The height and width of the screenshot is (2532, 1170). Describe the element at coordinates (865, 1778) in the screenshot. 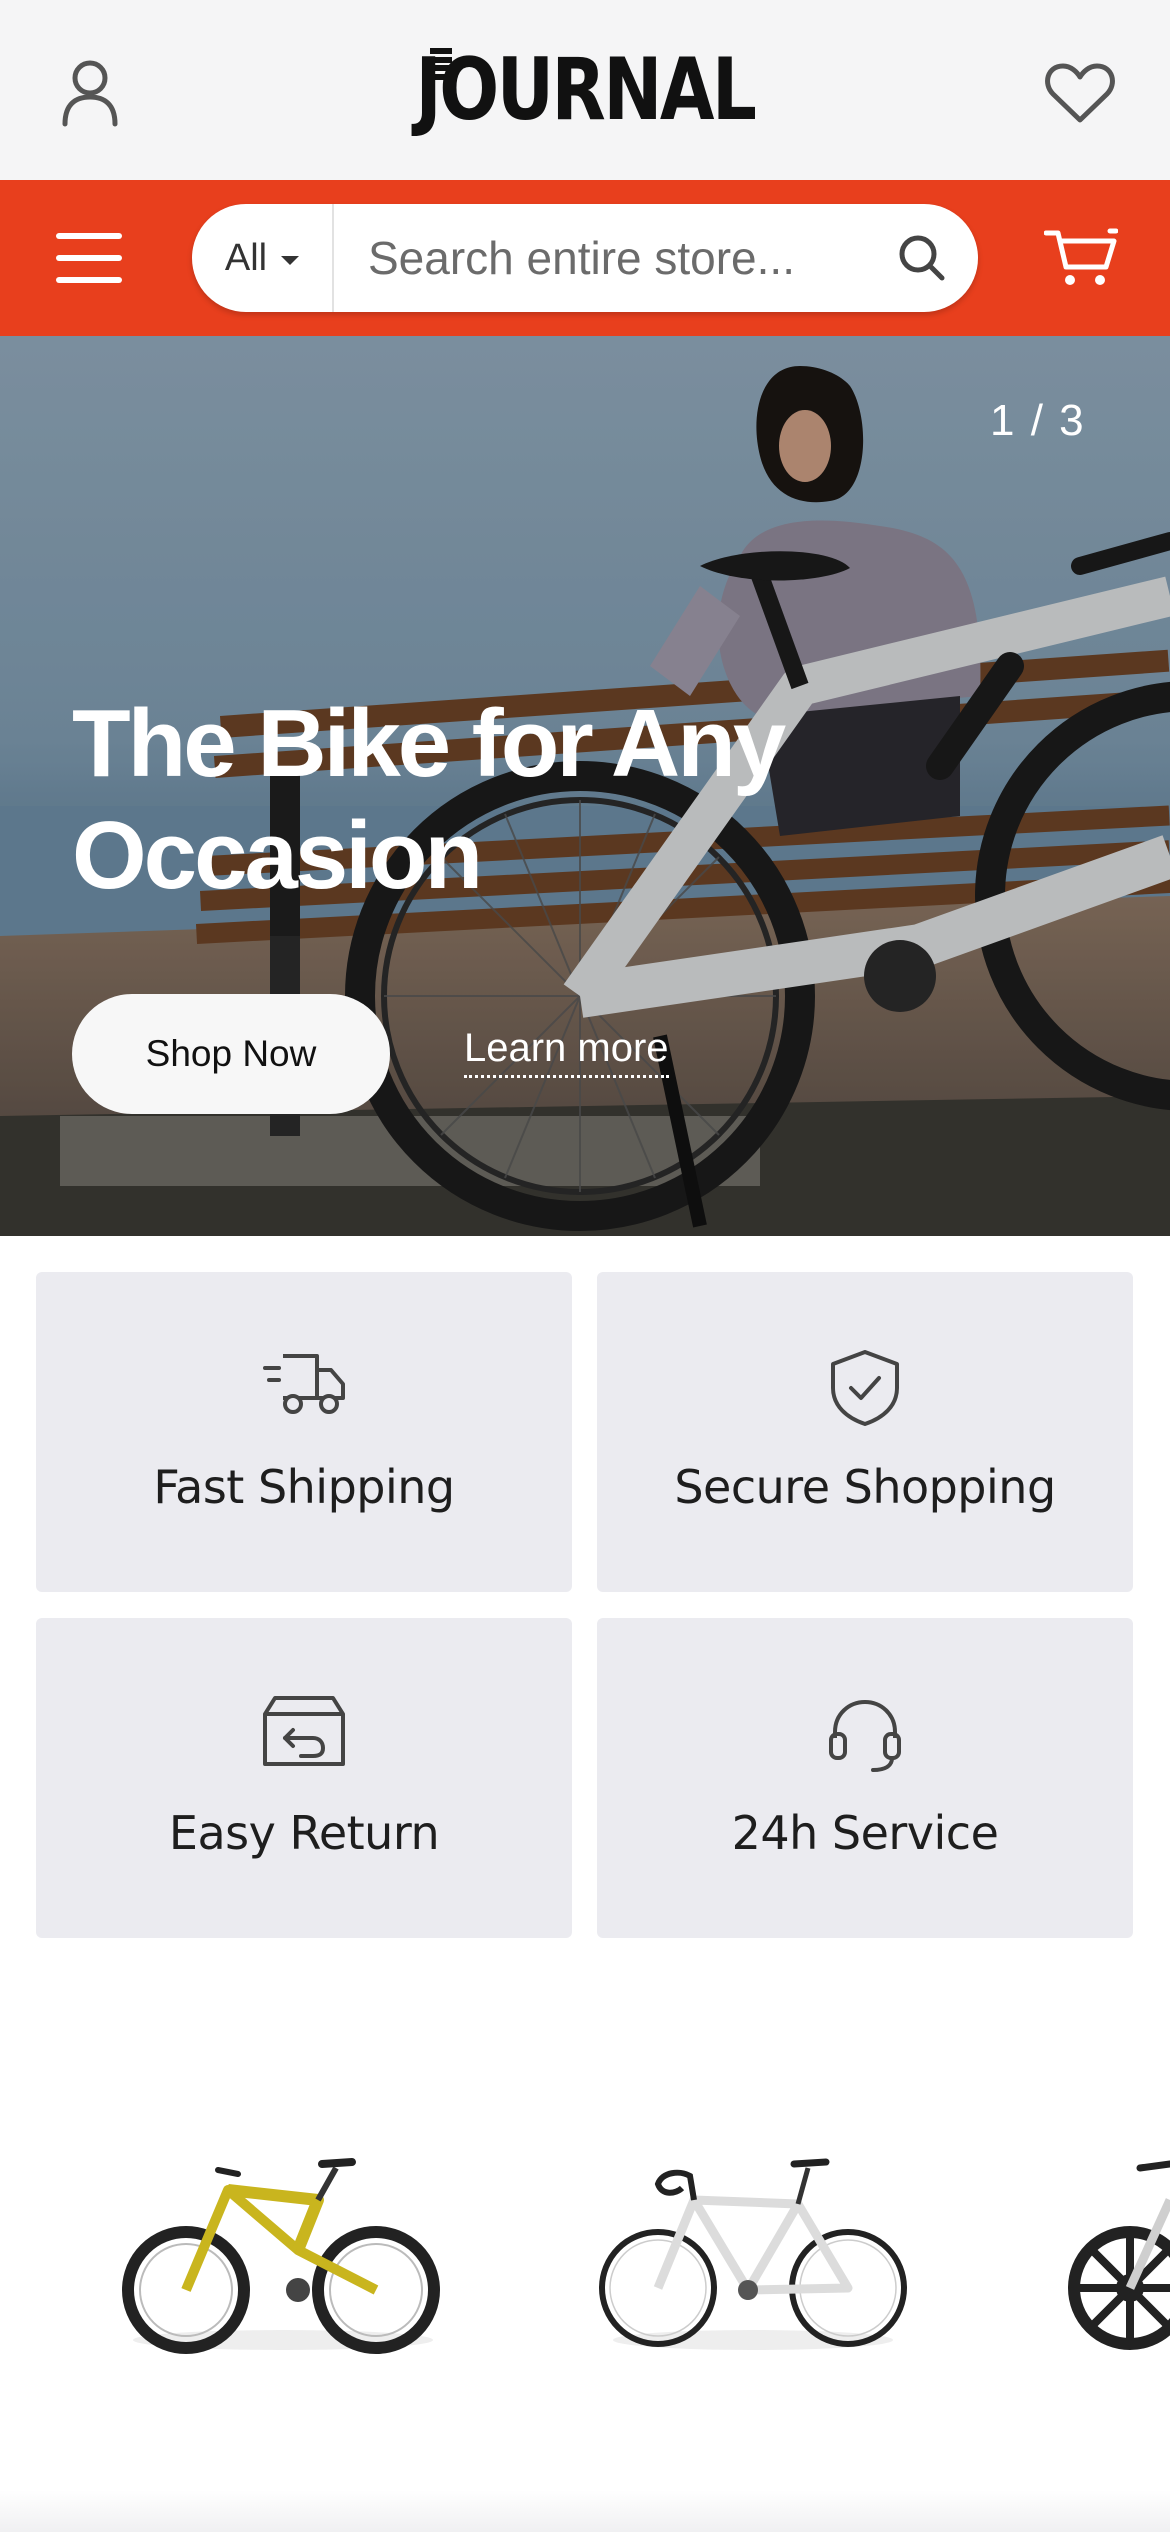

I see `feature-card-24h-service: 24h Service` at that location.